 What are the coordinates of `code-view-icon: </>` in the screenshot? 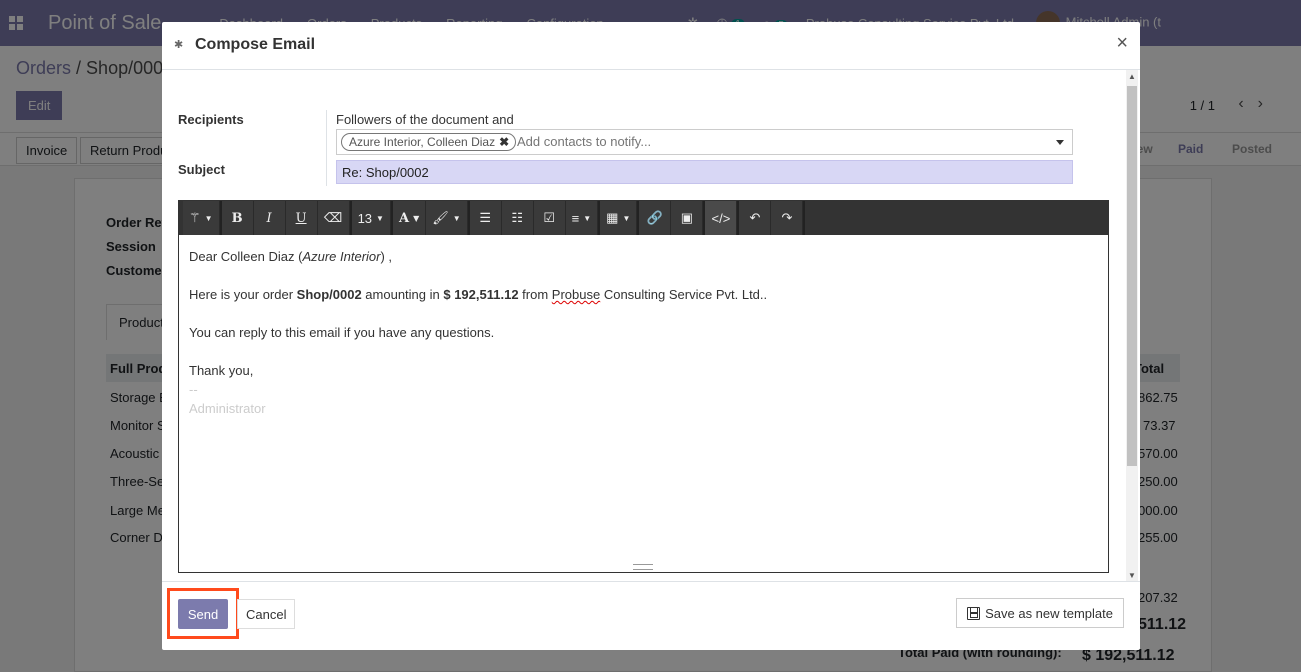 It's located at (721, 218).